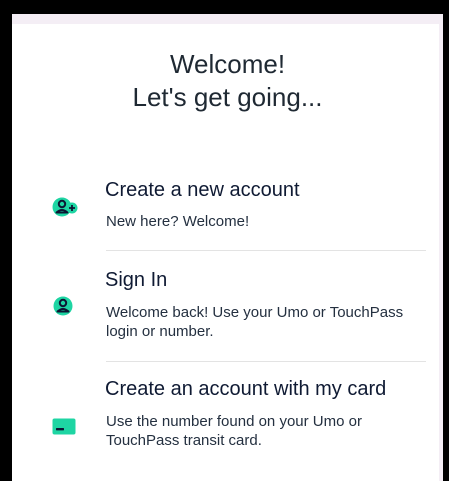  I want to click on create-account-title: Create a new account, so click(202, 190).